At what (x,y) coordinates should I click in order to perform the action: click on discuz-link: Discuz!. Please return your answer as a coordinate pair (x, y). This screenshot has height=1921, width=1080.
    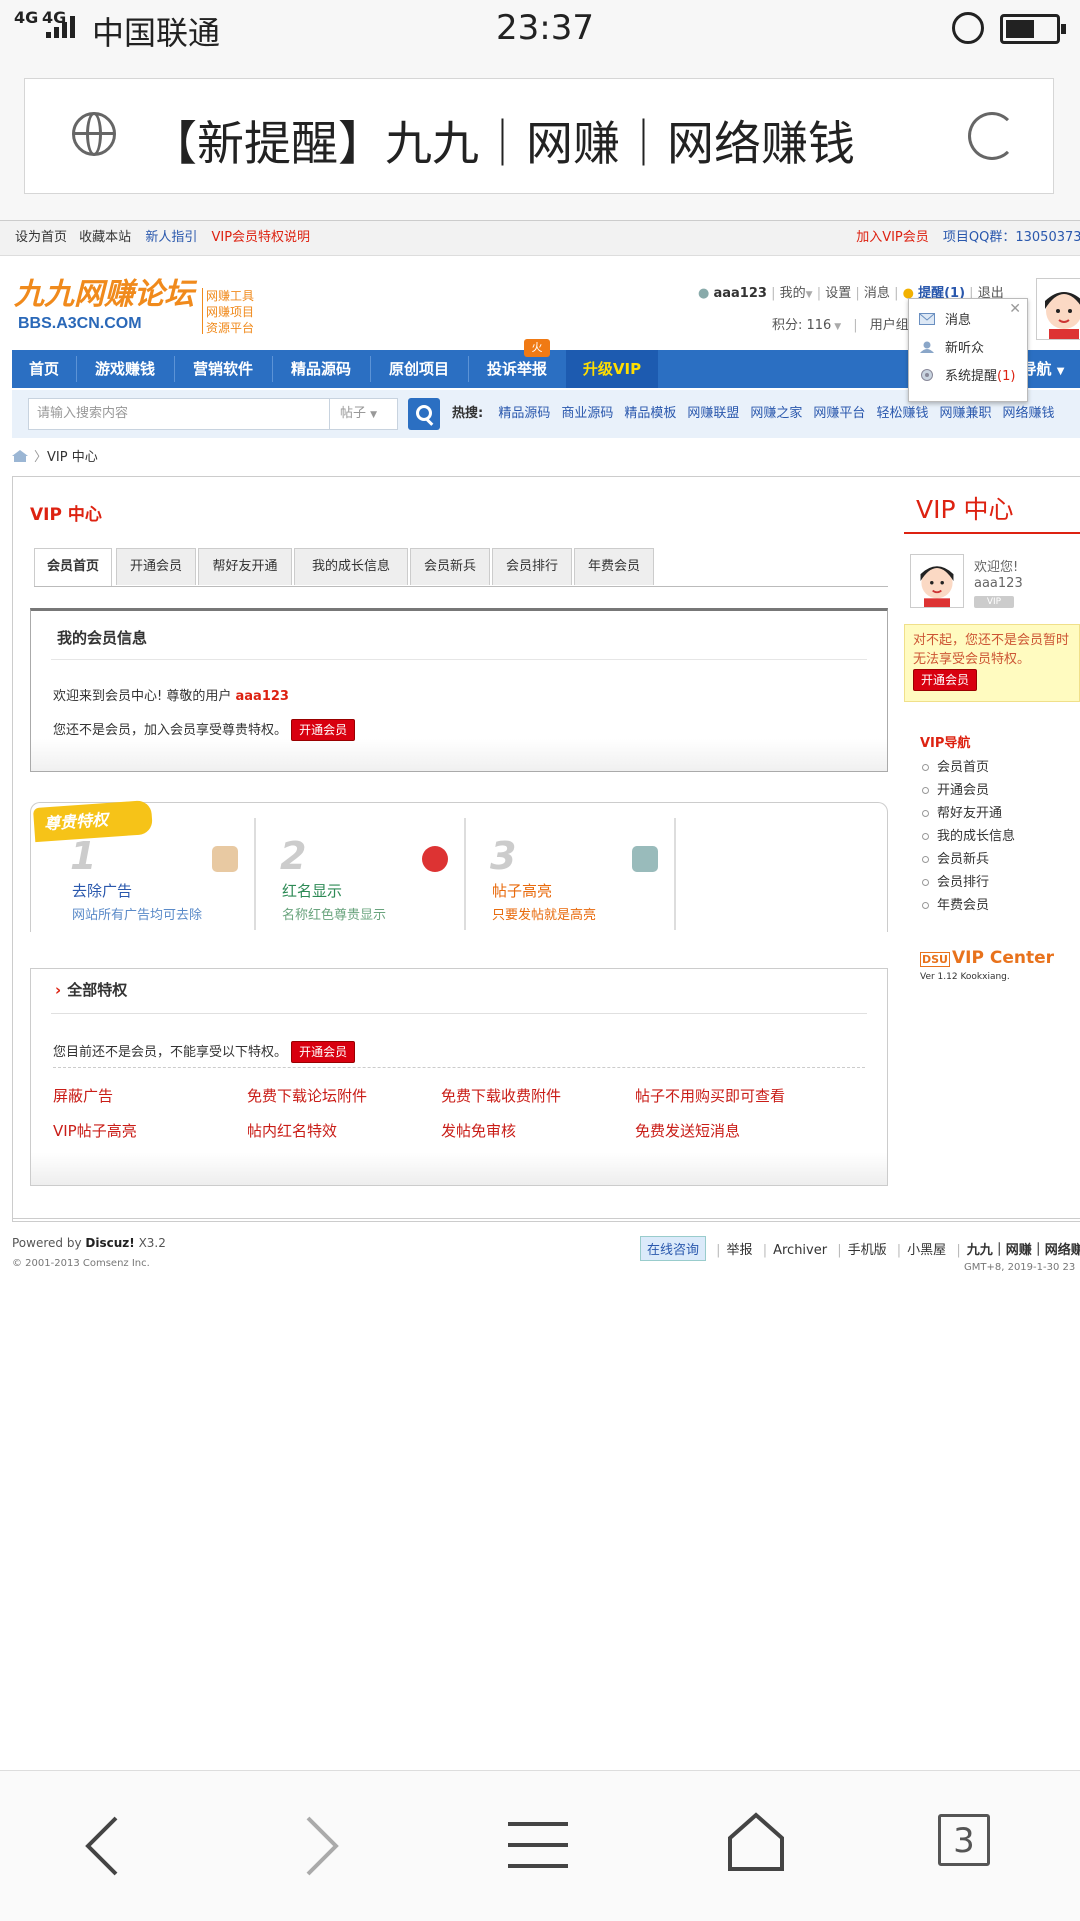
    Looking at the image, I should click on (109, 1243).